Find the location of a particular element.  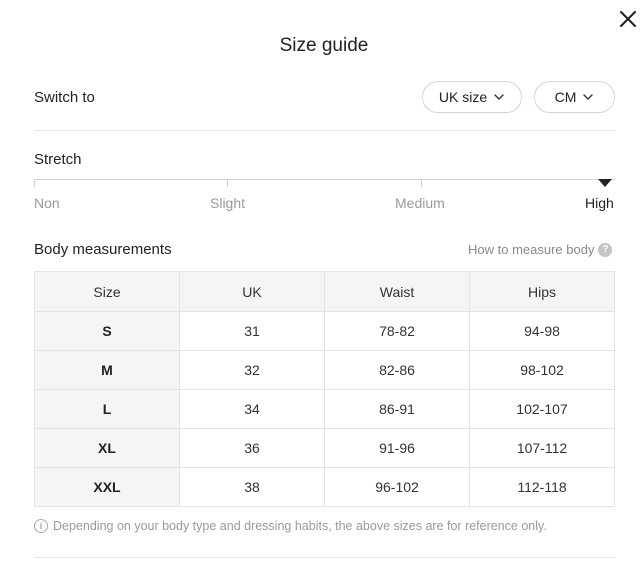

stretch-scale is located at coordinates (324, 179).